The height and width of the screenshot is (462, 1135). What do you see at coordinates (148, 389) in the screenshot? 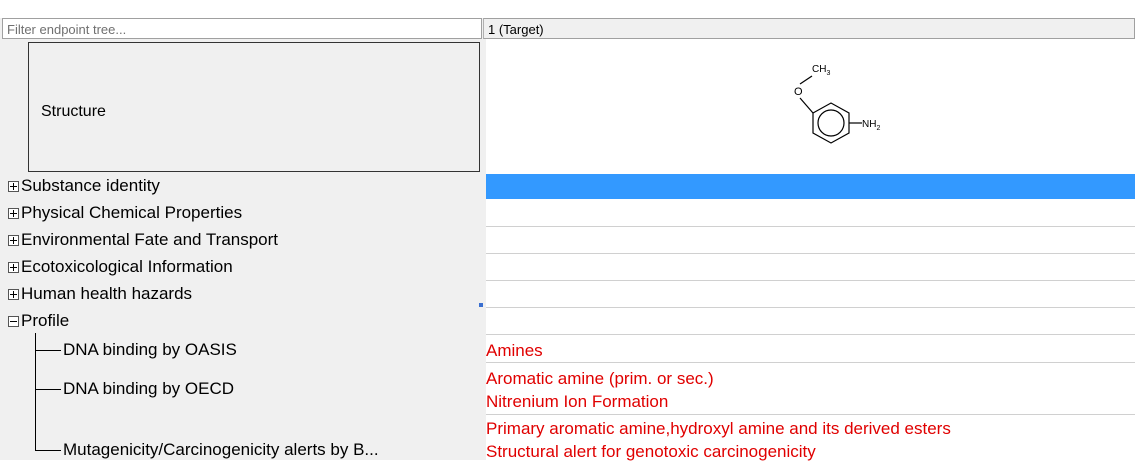
I see `tree-item-dna-binding-oecd: DNA binding by OECD` at bounding box center [148, 389].